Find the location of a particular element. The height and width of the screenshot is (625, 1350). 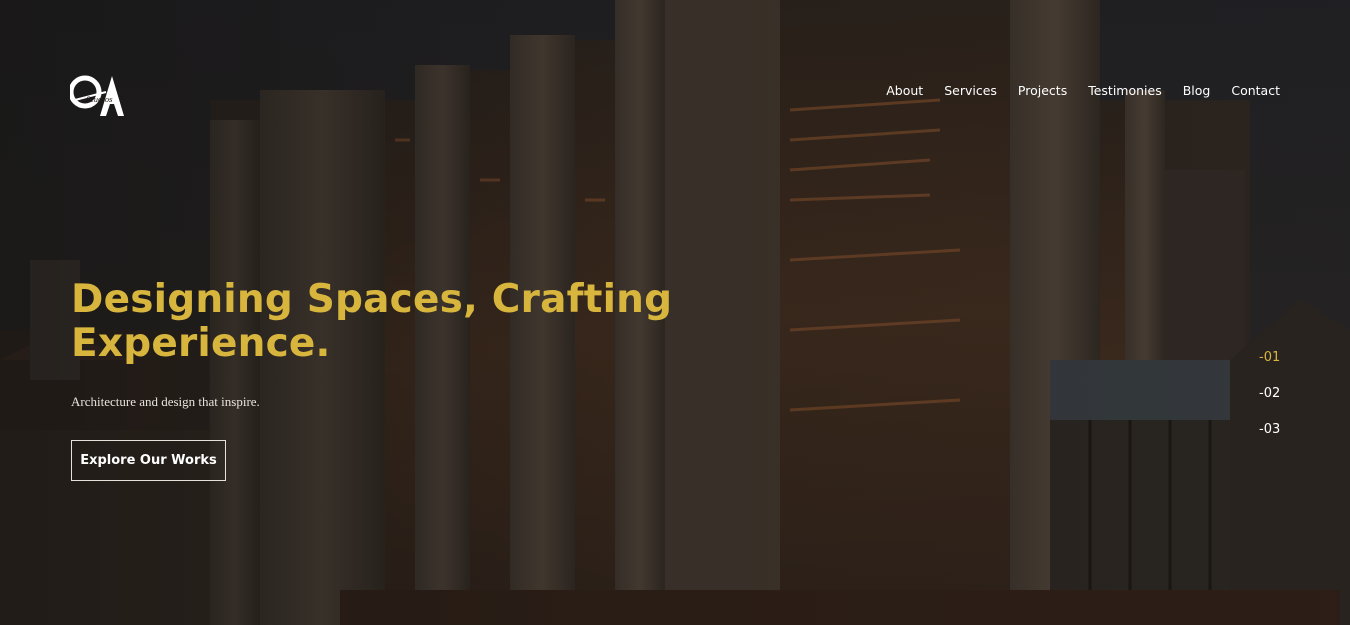

nav-services: Services is located at coordinates (970, 90).